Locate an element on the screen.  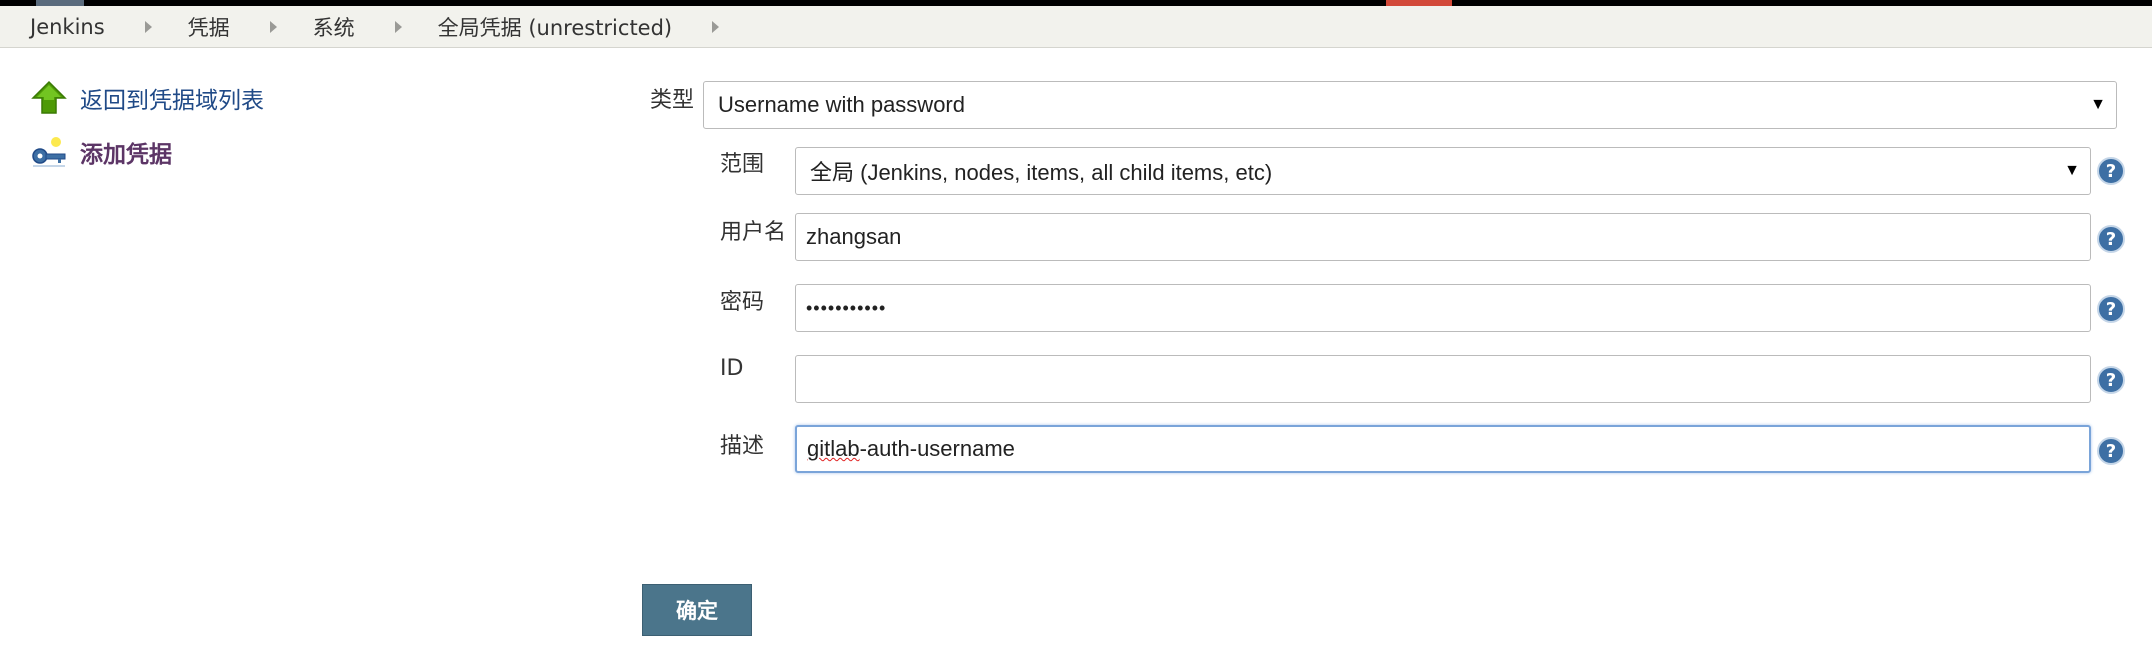
username-input: zhangsan is located at coordinates (1443, 237).